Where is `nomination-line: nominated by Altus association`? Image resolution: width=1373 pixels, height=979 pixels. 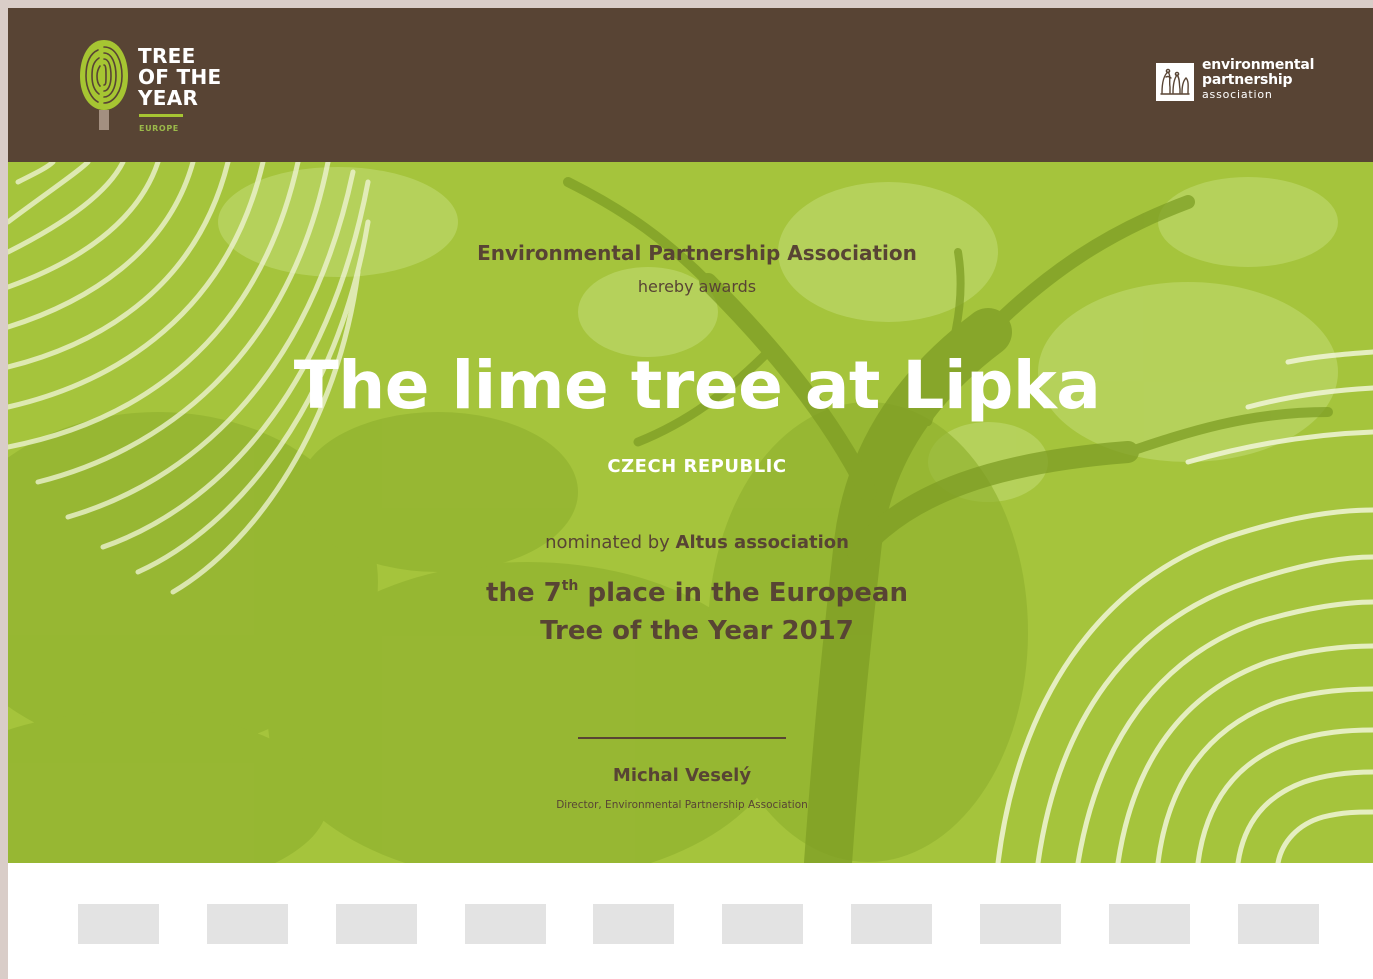
nomination-line: nominated by Altus association is located at coordinates (690, 542).